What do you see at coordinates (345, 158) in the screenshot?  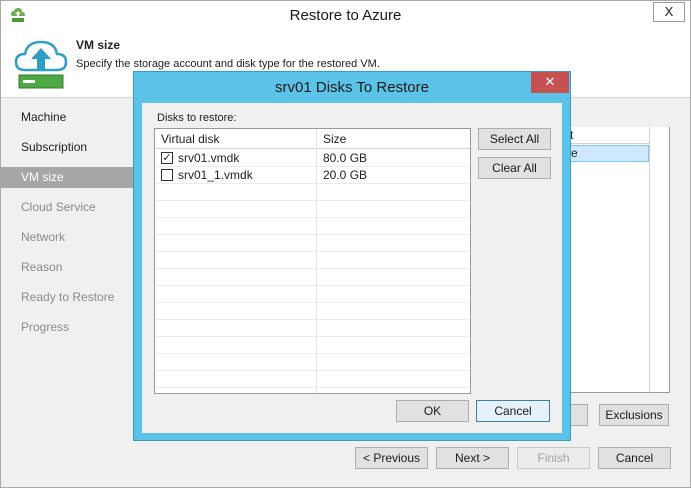 I see `disk-size: 80.0 GB` at bounding box center [345, 158].